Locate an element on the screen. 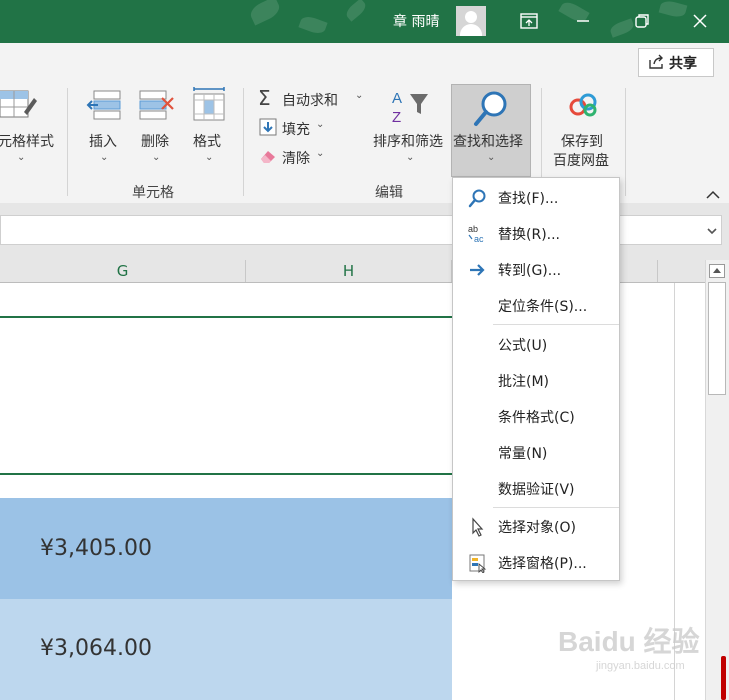  table-row: ¥3,064.00 is located at coordinates (226, 649).